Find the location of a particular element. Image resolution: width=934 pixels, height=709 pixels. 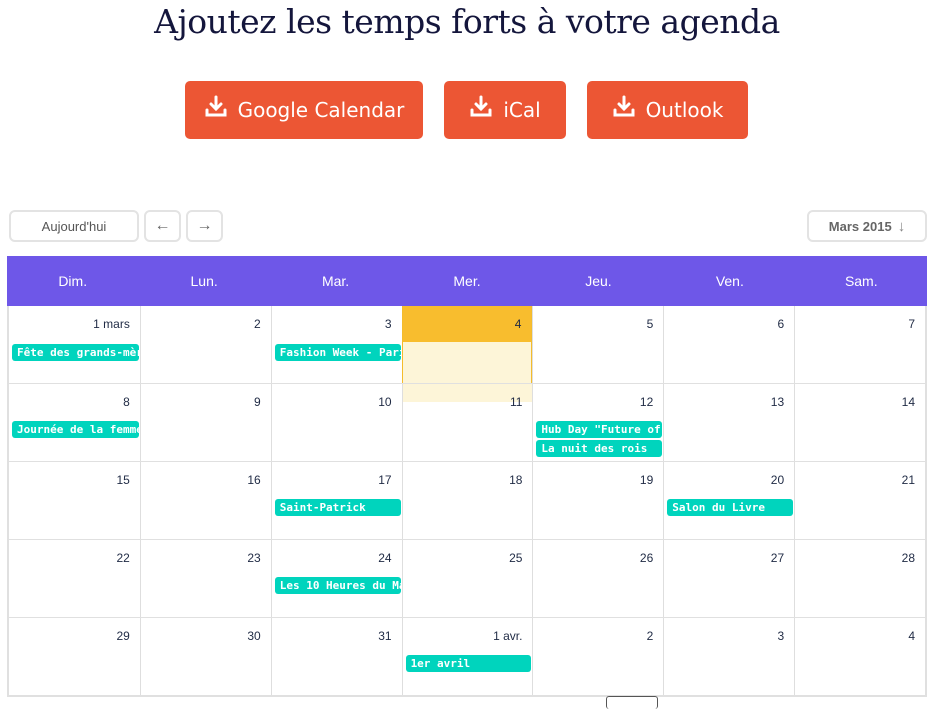

day-number: 24 is located at coordinates (385, 558).